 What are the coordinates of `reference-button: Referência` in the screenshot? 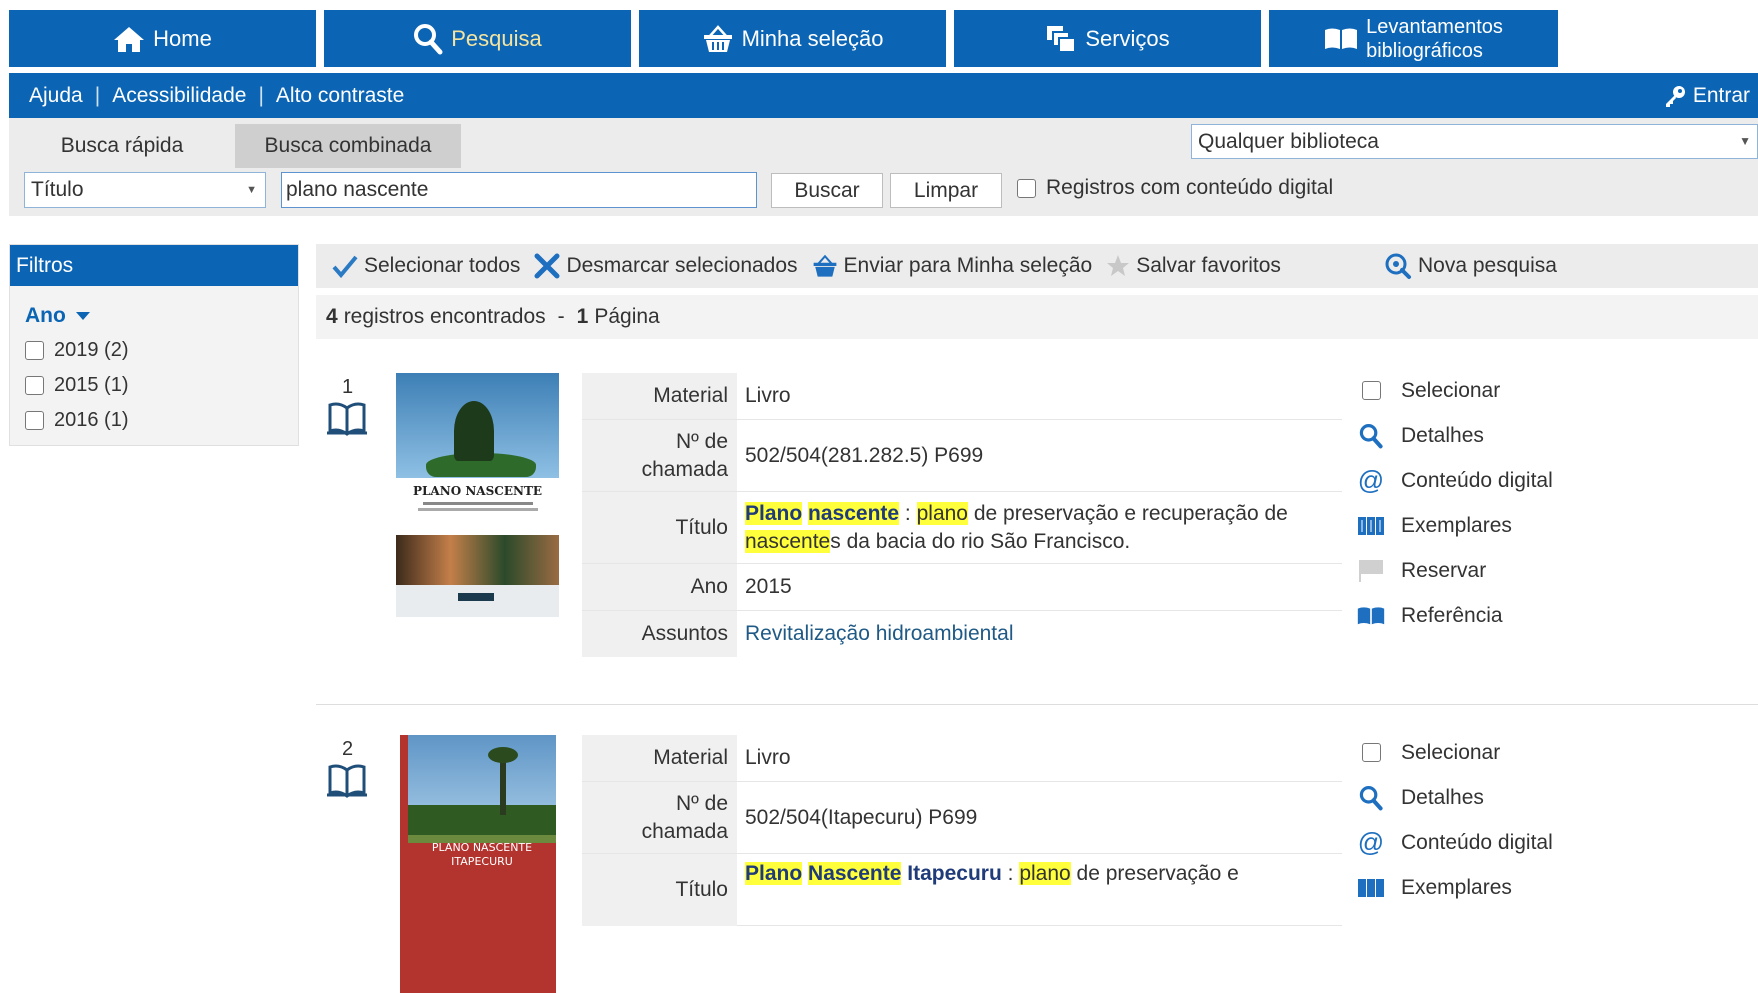 It's located at (1455, 615).